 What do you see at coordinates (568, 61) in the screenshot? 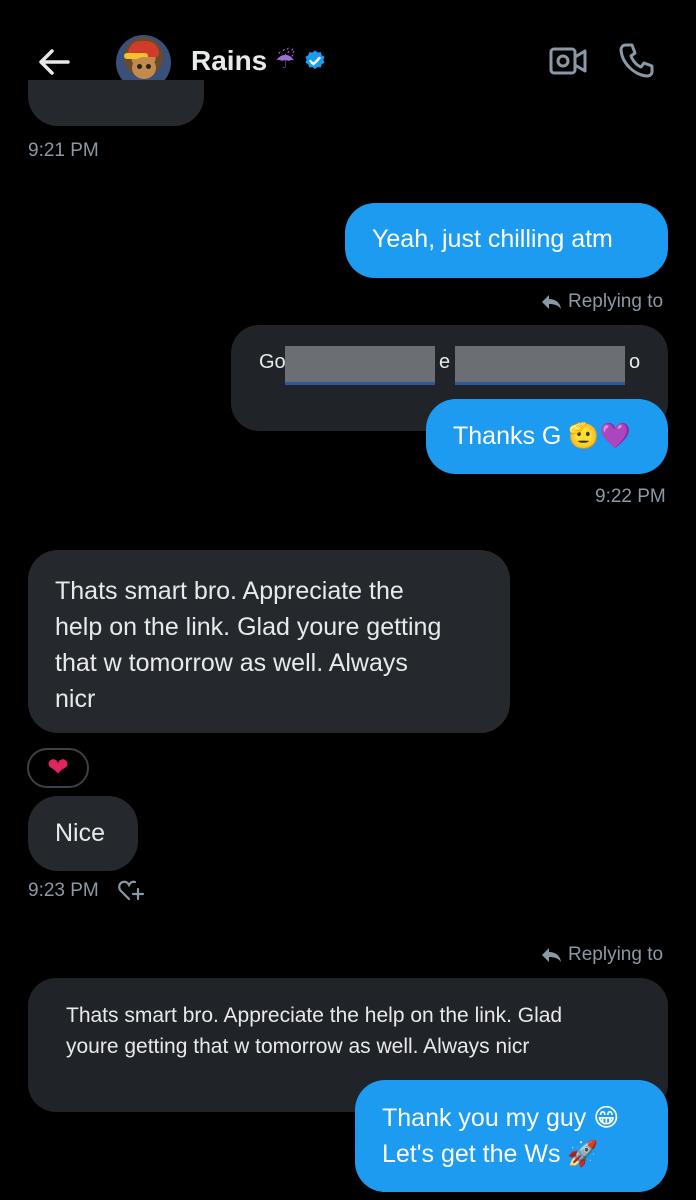
I see `video-call-icon` at bounding box center [568, 61].